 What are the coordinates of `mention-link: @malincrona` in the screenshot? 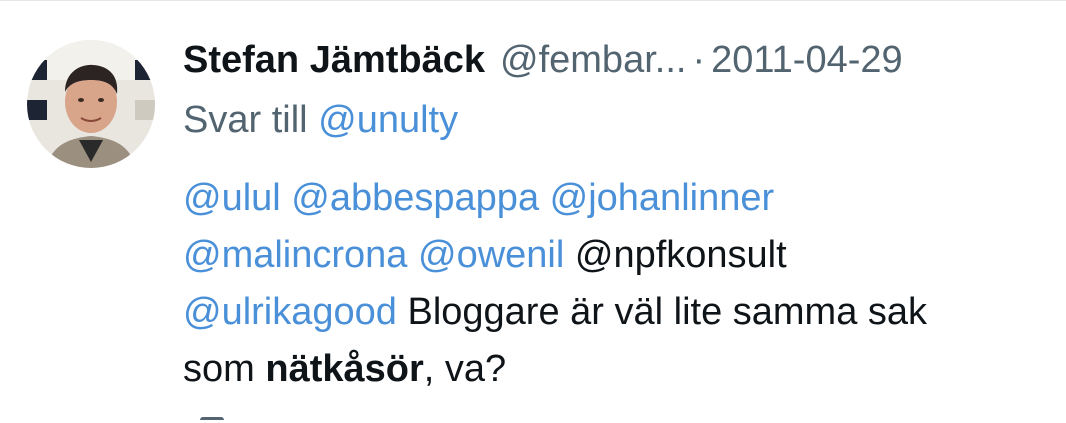 It's located at (295, 255).